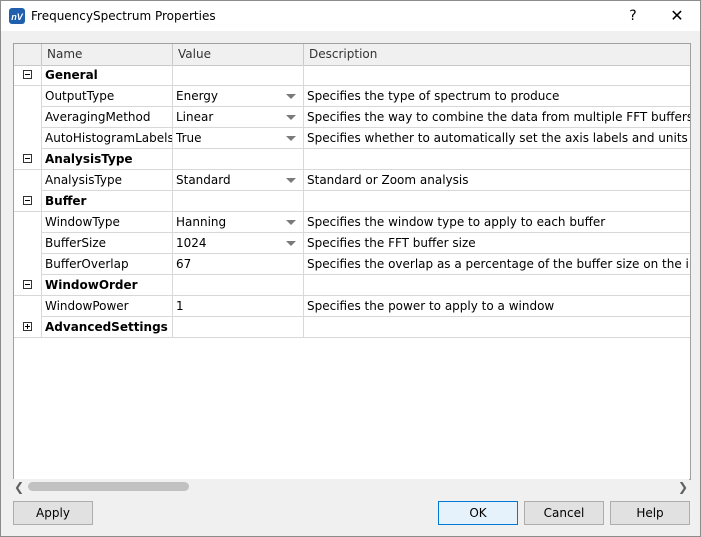 Image resolution: width=701 pixels, height=537 pixels. I want to click on property-value: Standard, so click(238, 180).